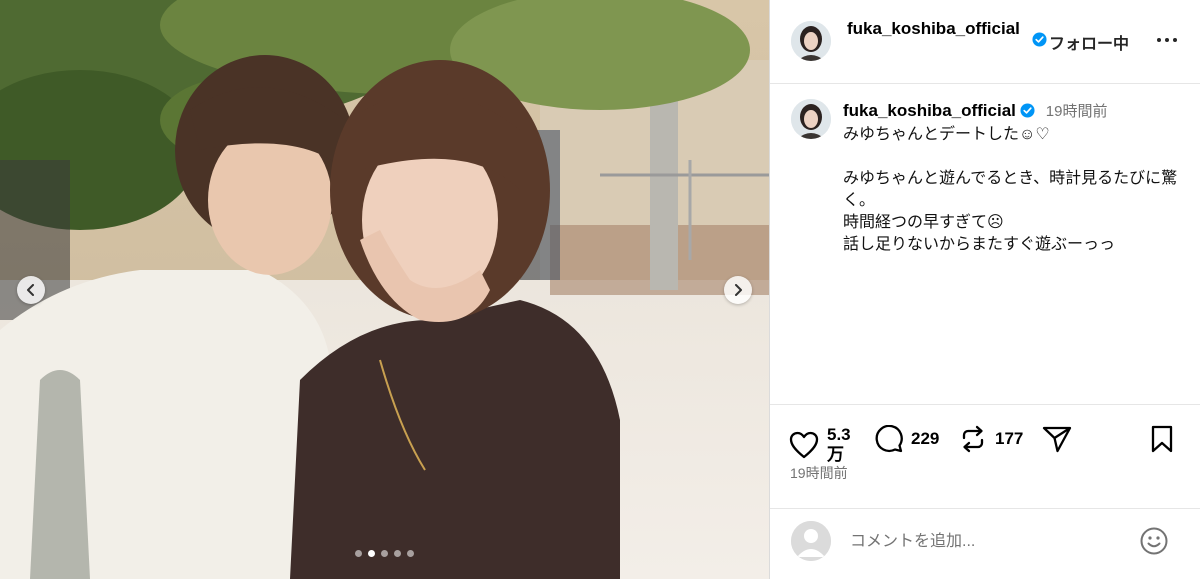 The width and height of the screenshot is (1200, 580). Describe the element at coordinates (840, 445) in the screenshot. I see `like-count: 5.3万` at that location.